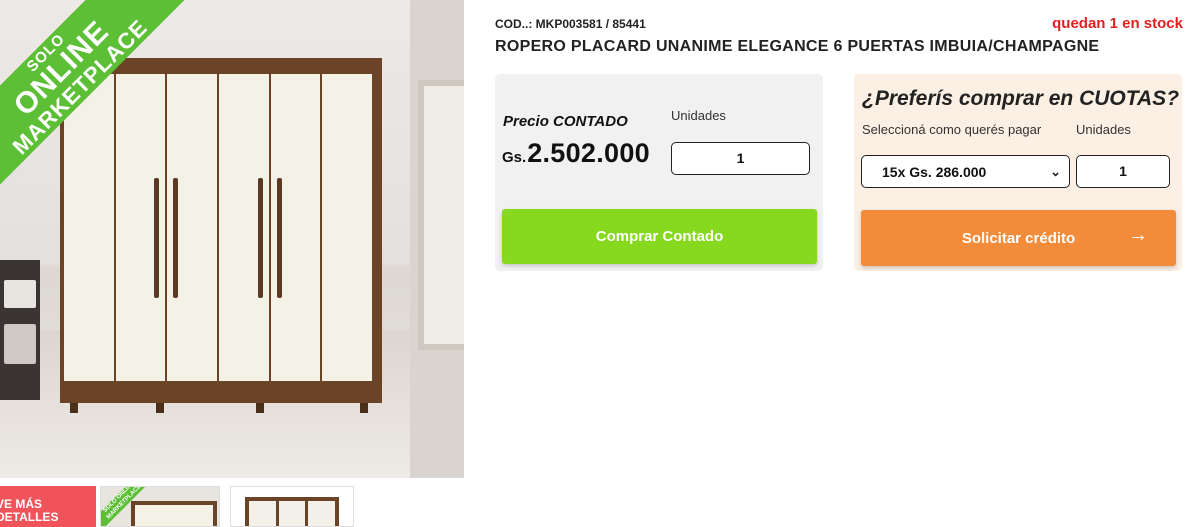 This screenshot has width=1200, height=527. Describe the element at coordinates (1103, 129) in the screenshot. I see `credit-units-label: Unidades` at that location.